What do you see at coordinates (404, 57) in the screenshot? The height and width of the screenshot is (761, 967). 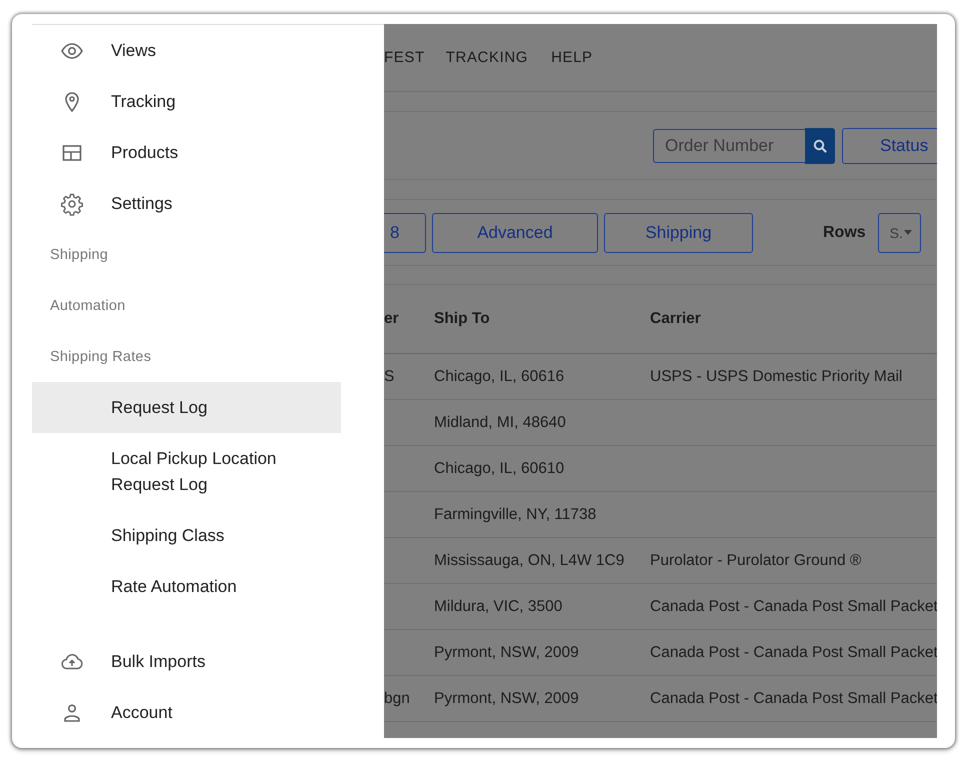 I see `nav-link: FEST` at bounding box center [404, 57].